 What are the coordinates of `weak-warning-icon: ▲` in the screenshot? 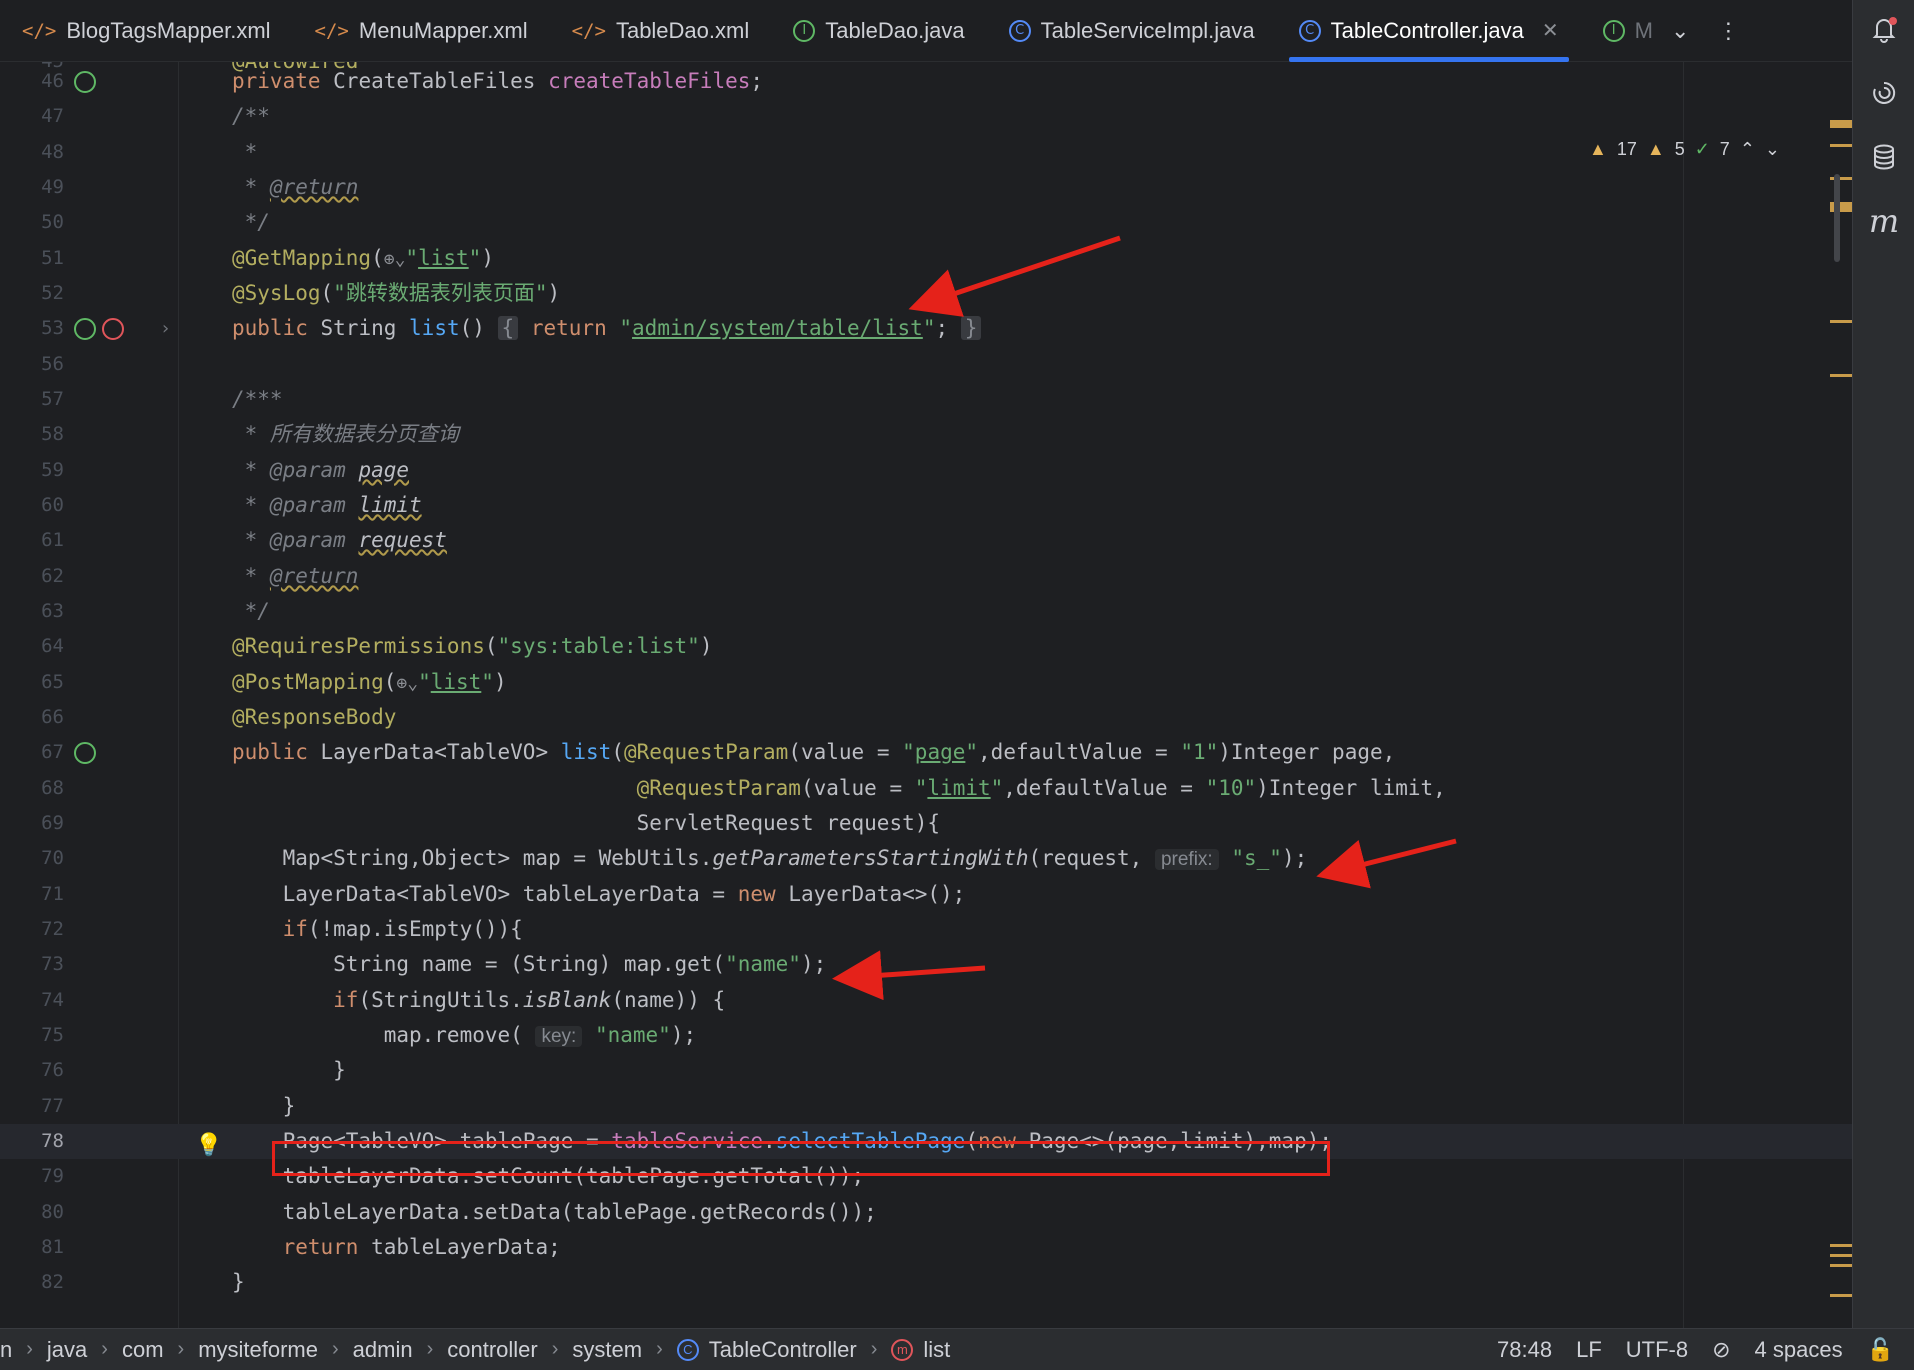 It's located at (1655, 148).